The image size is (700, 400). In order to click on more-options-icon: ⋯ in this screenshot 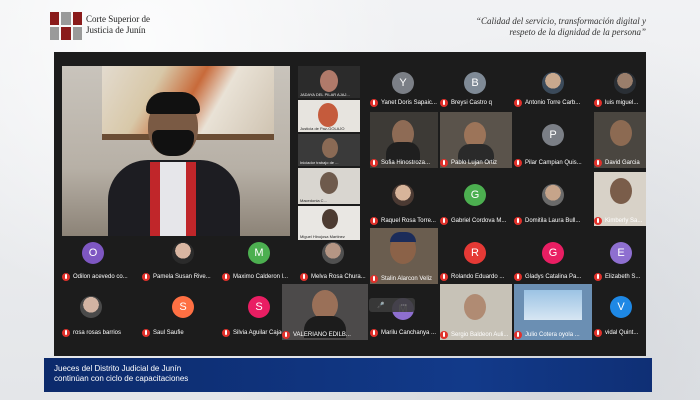, I will do `click(404, 305)`.